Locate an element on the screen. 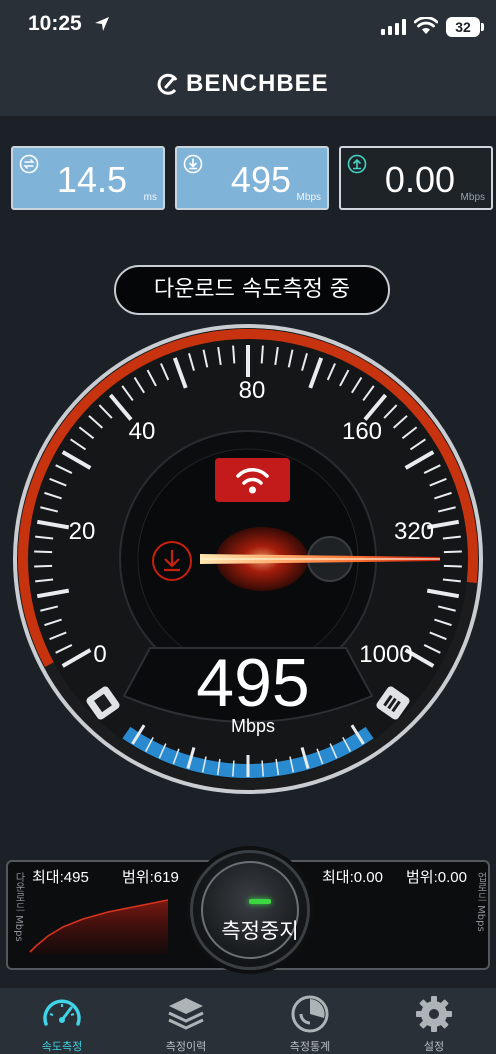 Image resolution: width=496 pixels, height=1054 pixels. upload-axis-label: 업로드 Mbps is located at coordinates (480, 902).